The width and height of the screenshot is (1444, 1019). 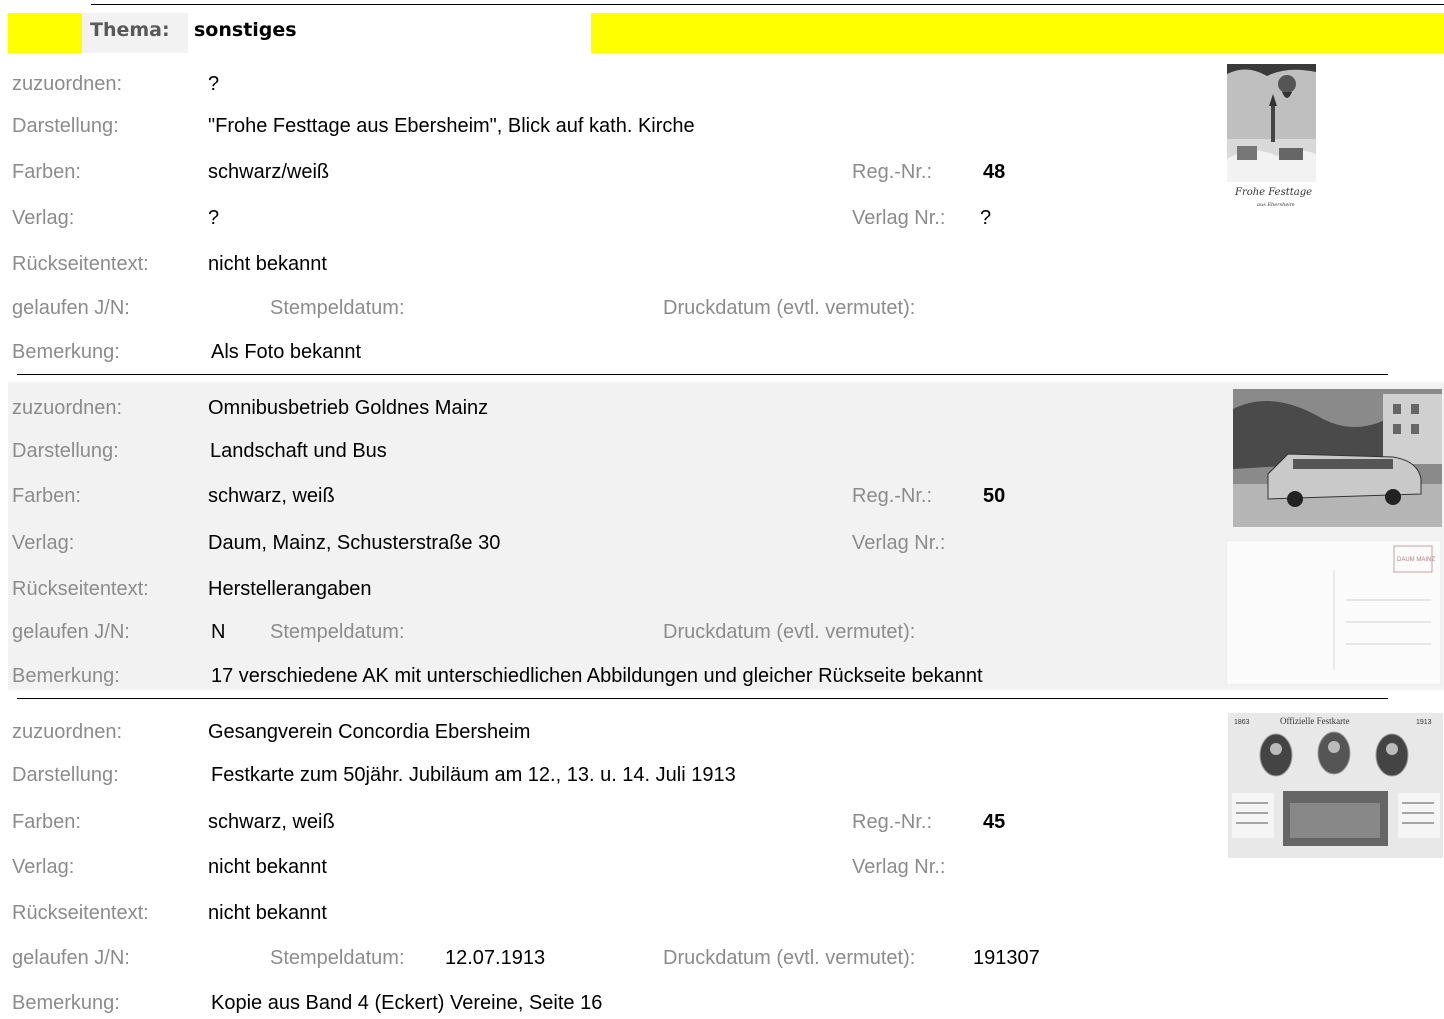 I want to click on value-zuzuordnen: Gesangverein Concordia Ebersheim, so click(x=369, y=732).